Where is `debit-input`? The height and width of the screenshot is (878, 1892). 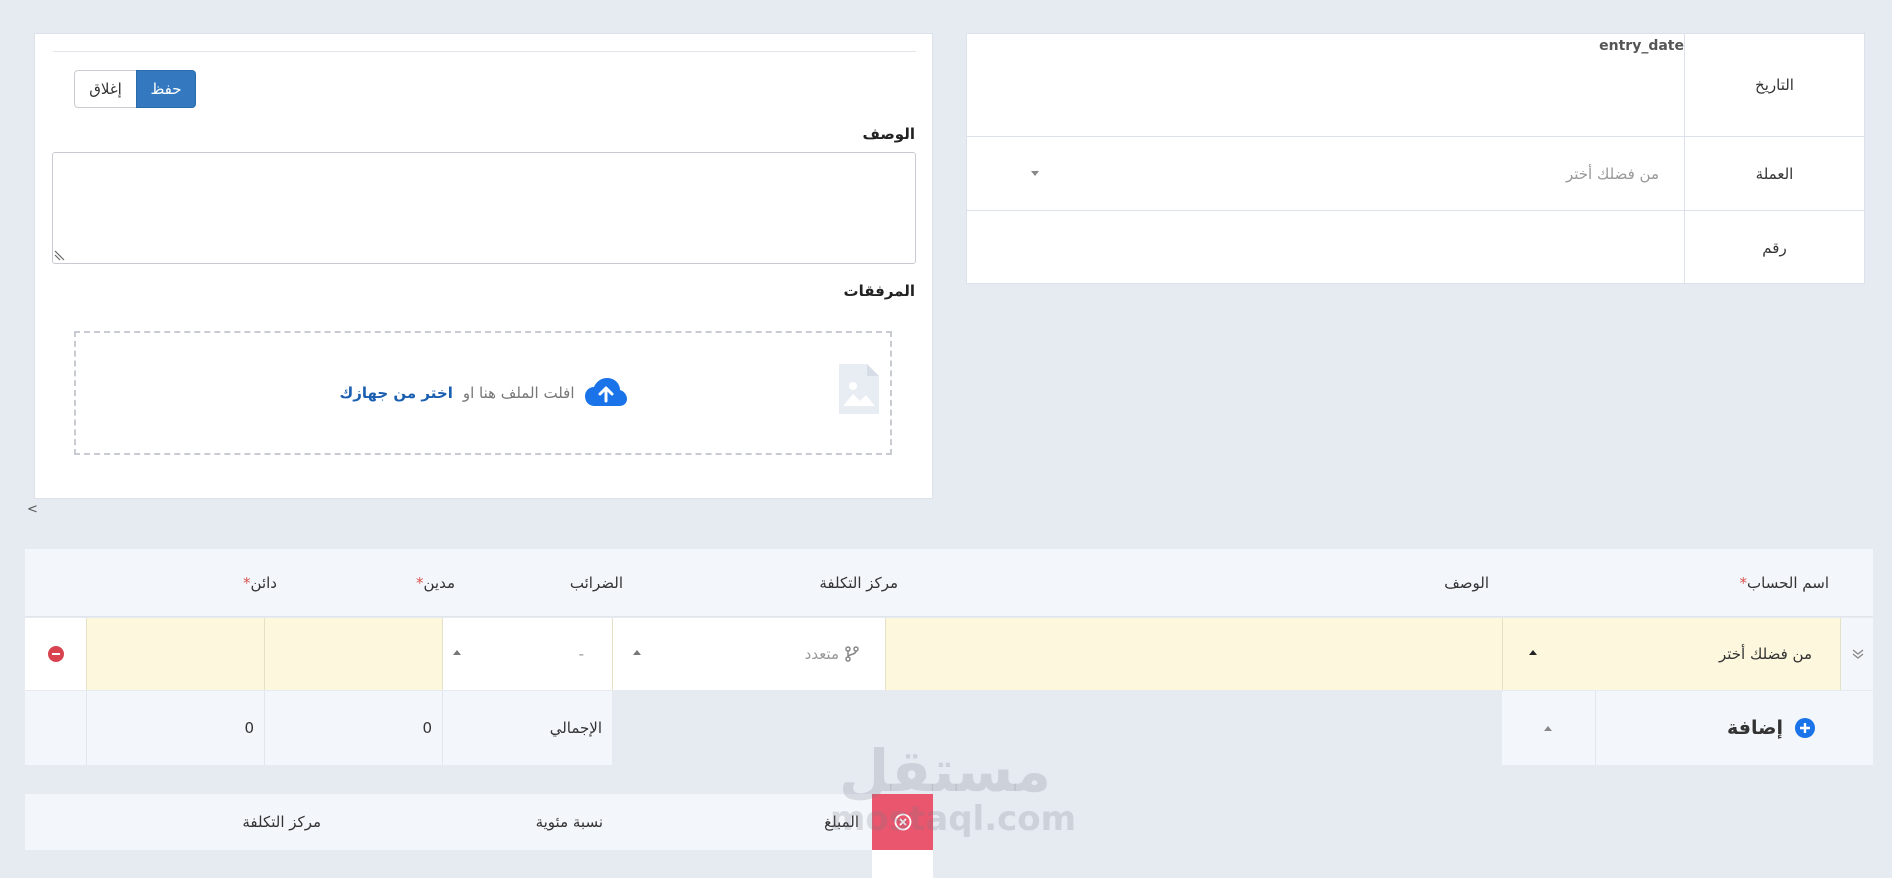
debit-input is located at coordinates (353, 654).